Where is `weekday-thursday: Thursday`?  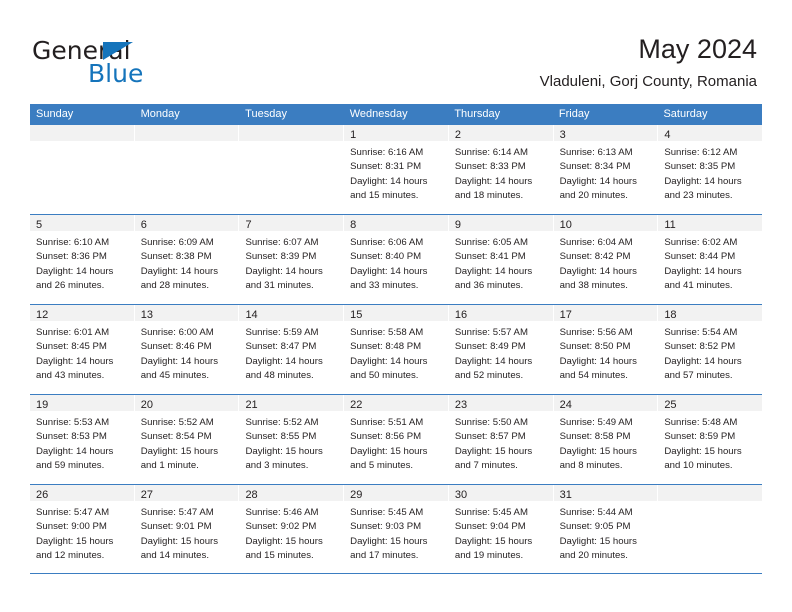 weekday-thursday: Thursday is located at coordinates (477, 114).